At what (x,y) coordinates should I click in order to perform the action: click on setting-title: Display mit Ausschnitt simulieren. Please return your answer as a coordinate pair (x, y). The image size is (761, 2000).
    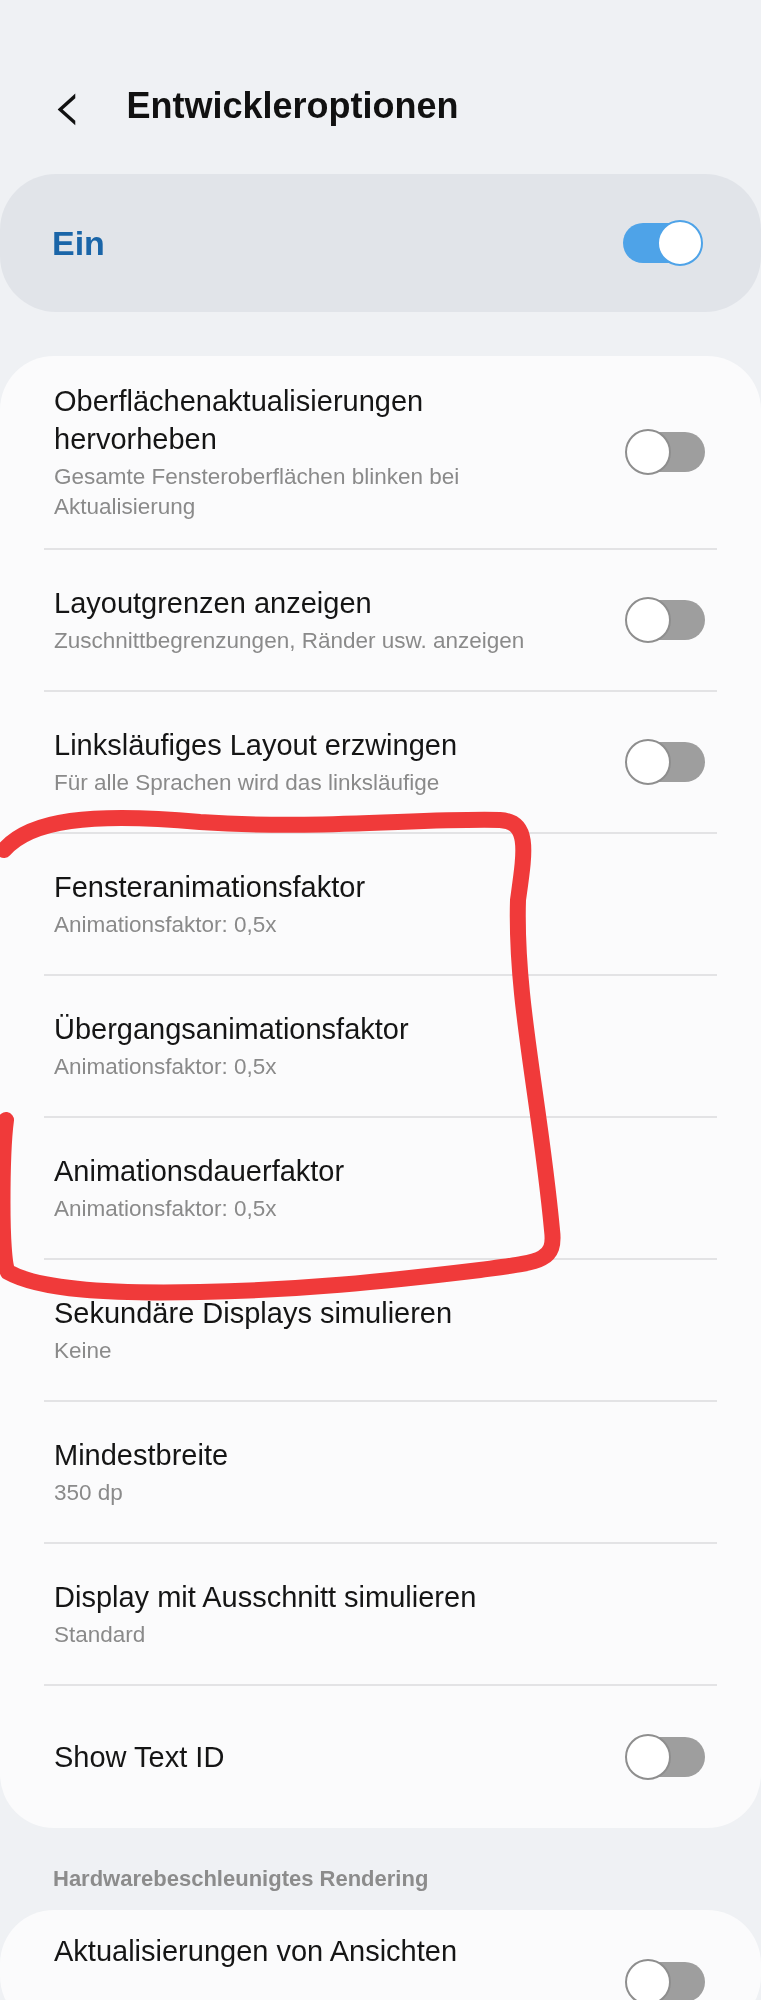
    Looking at the image, I should click on (265, 1597).